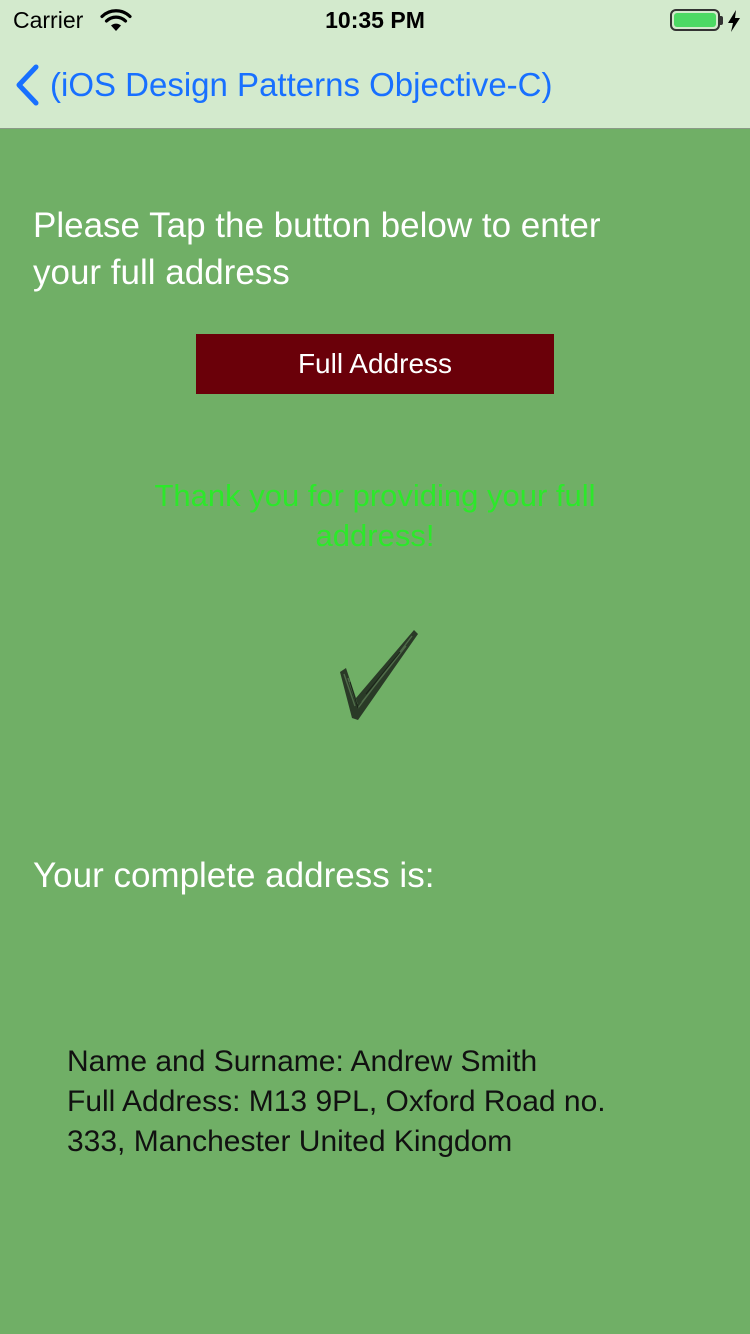 The height and width of the screenshot is (1334, 750). I want to click on status-bar: Carrier 10:35 PM, so click(375, 20).